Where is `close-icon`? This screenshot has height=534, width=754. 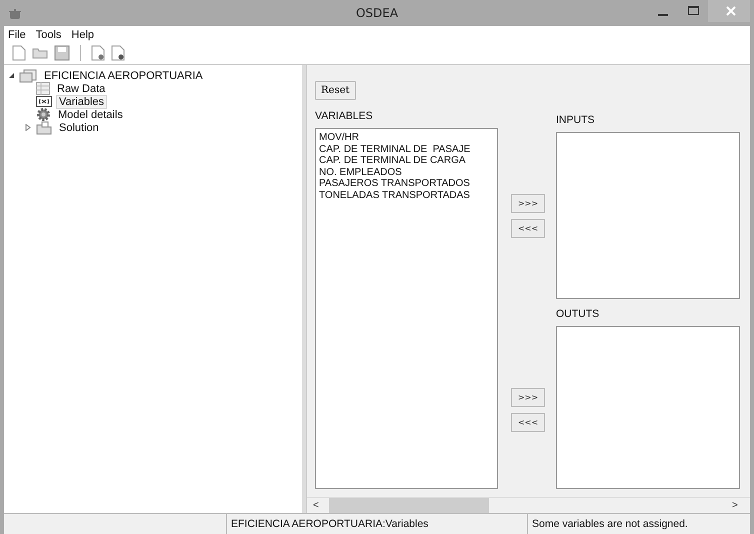 close-icon is located at coordinates (731, 11).